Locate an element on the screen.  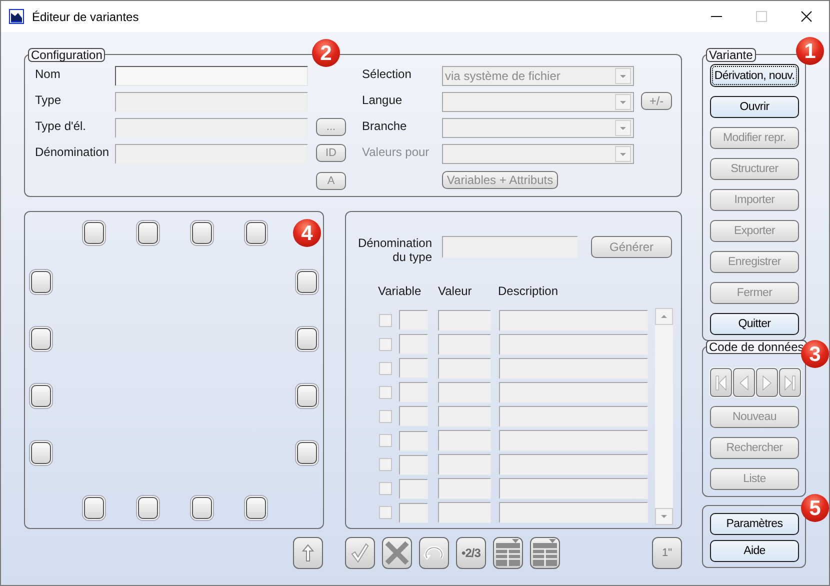
close-icon is located at coordinates (806, 16).